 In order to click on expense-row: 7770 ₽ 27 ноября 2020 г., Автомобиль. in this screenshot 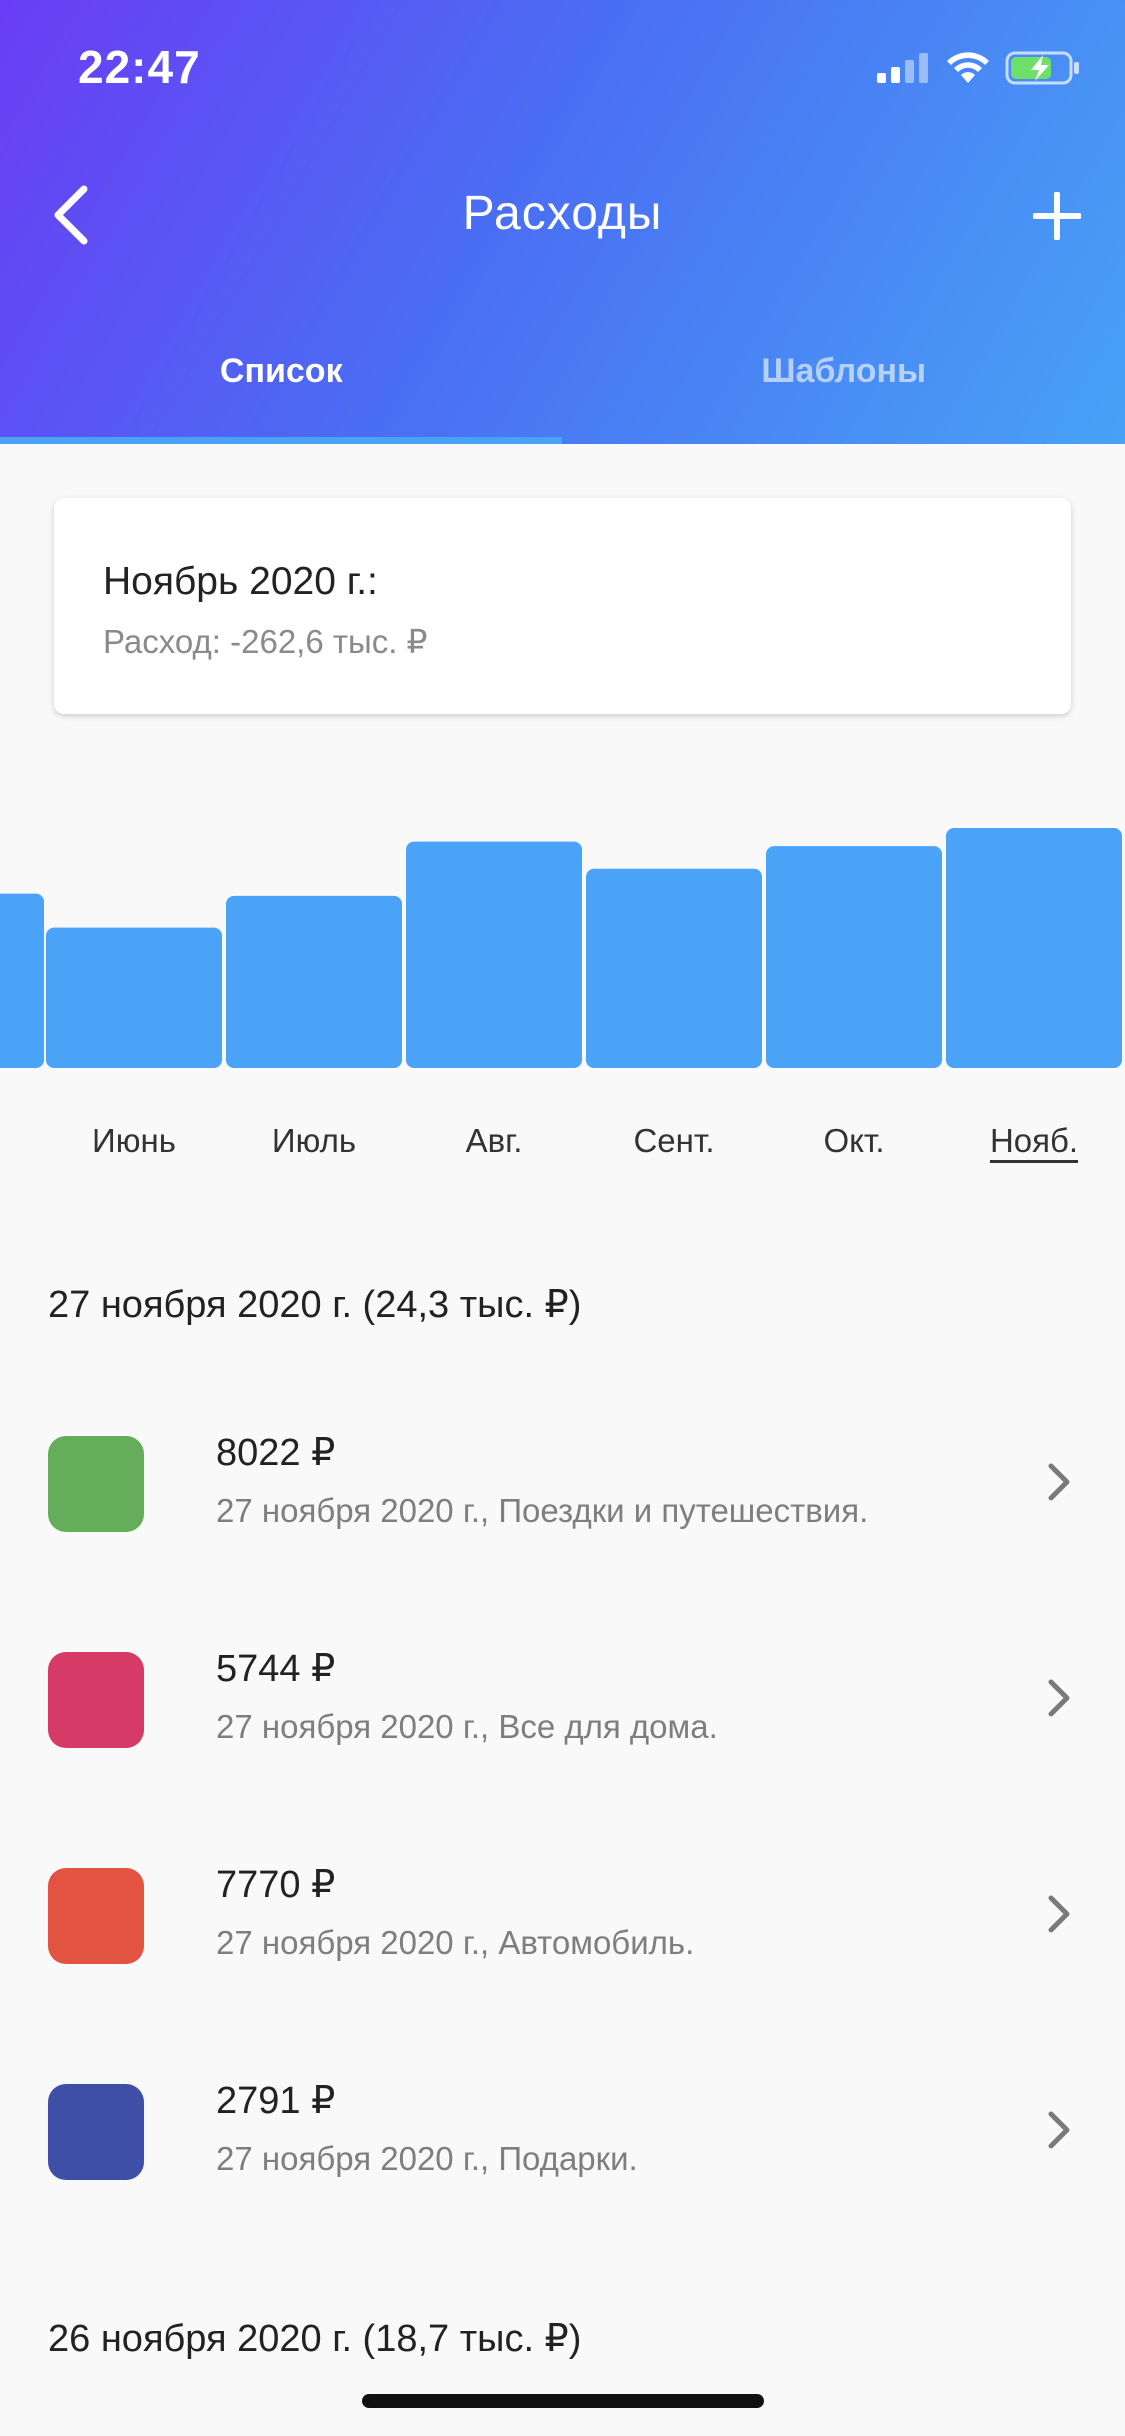, I will do `click(562, 1943)`.